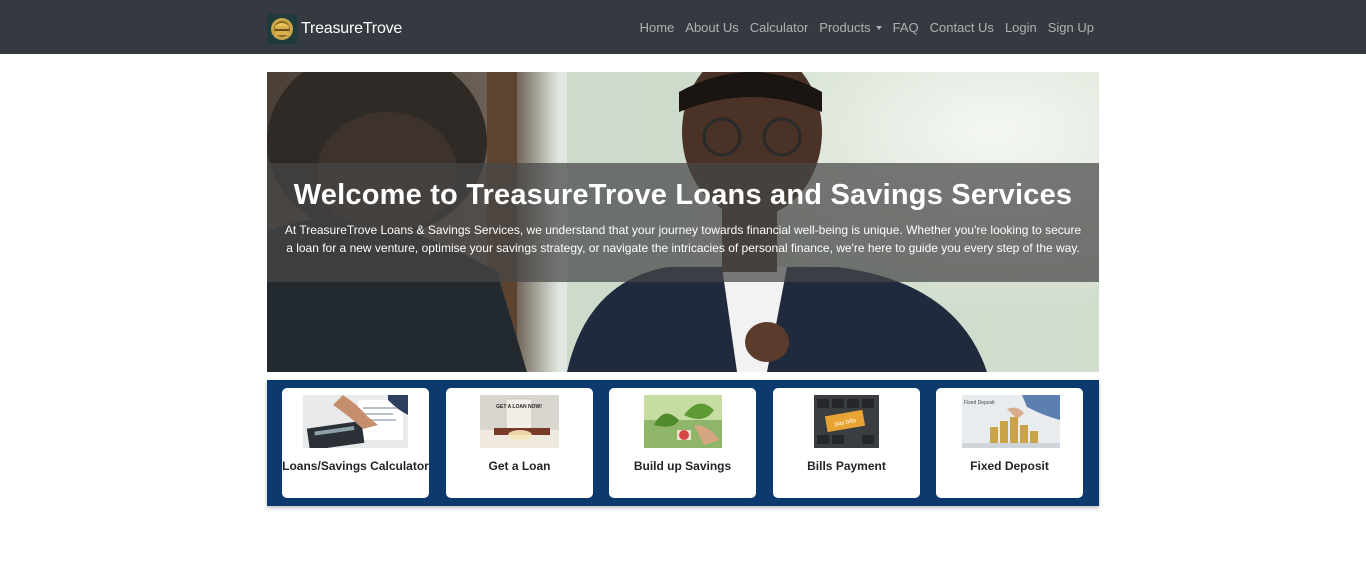 This screenshot has height=561, width=1366. I want to click on nav-calculator: Calculator, so click(779, 27).